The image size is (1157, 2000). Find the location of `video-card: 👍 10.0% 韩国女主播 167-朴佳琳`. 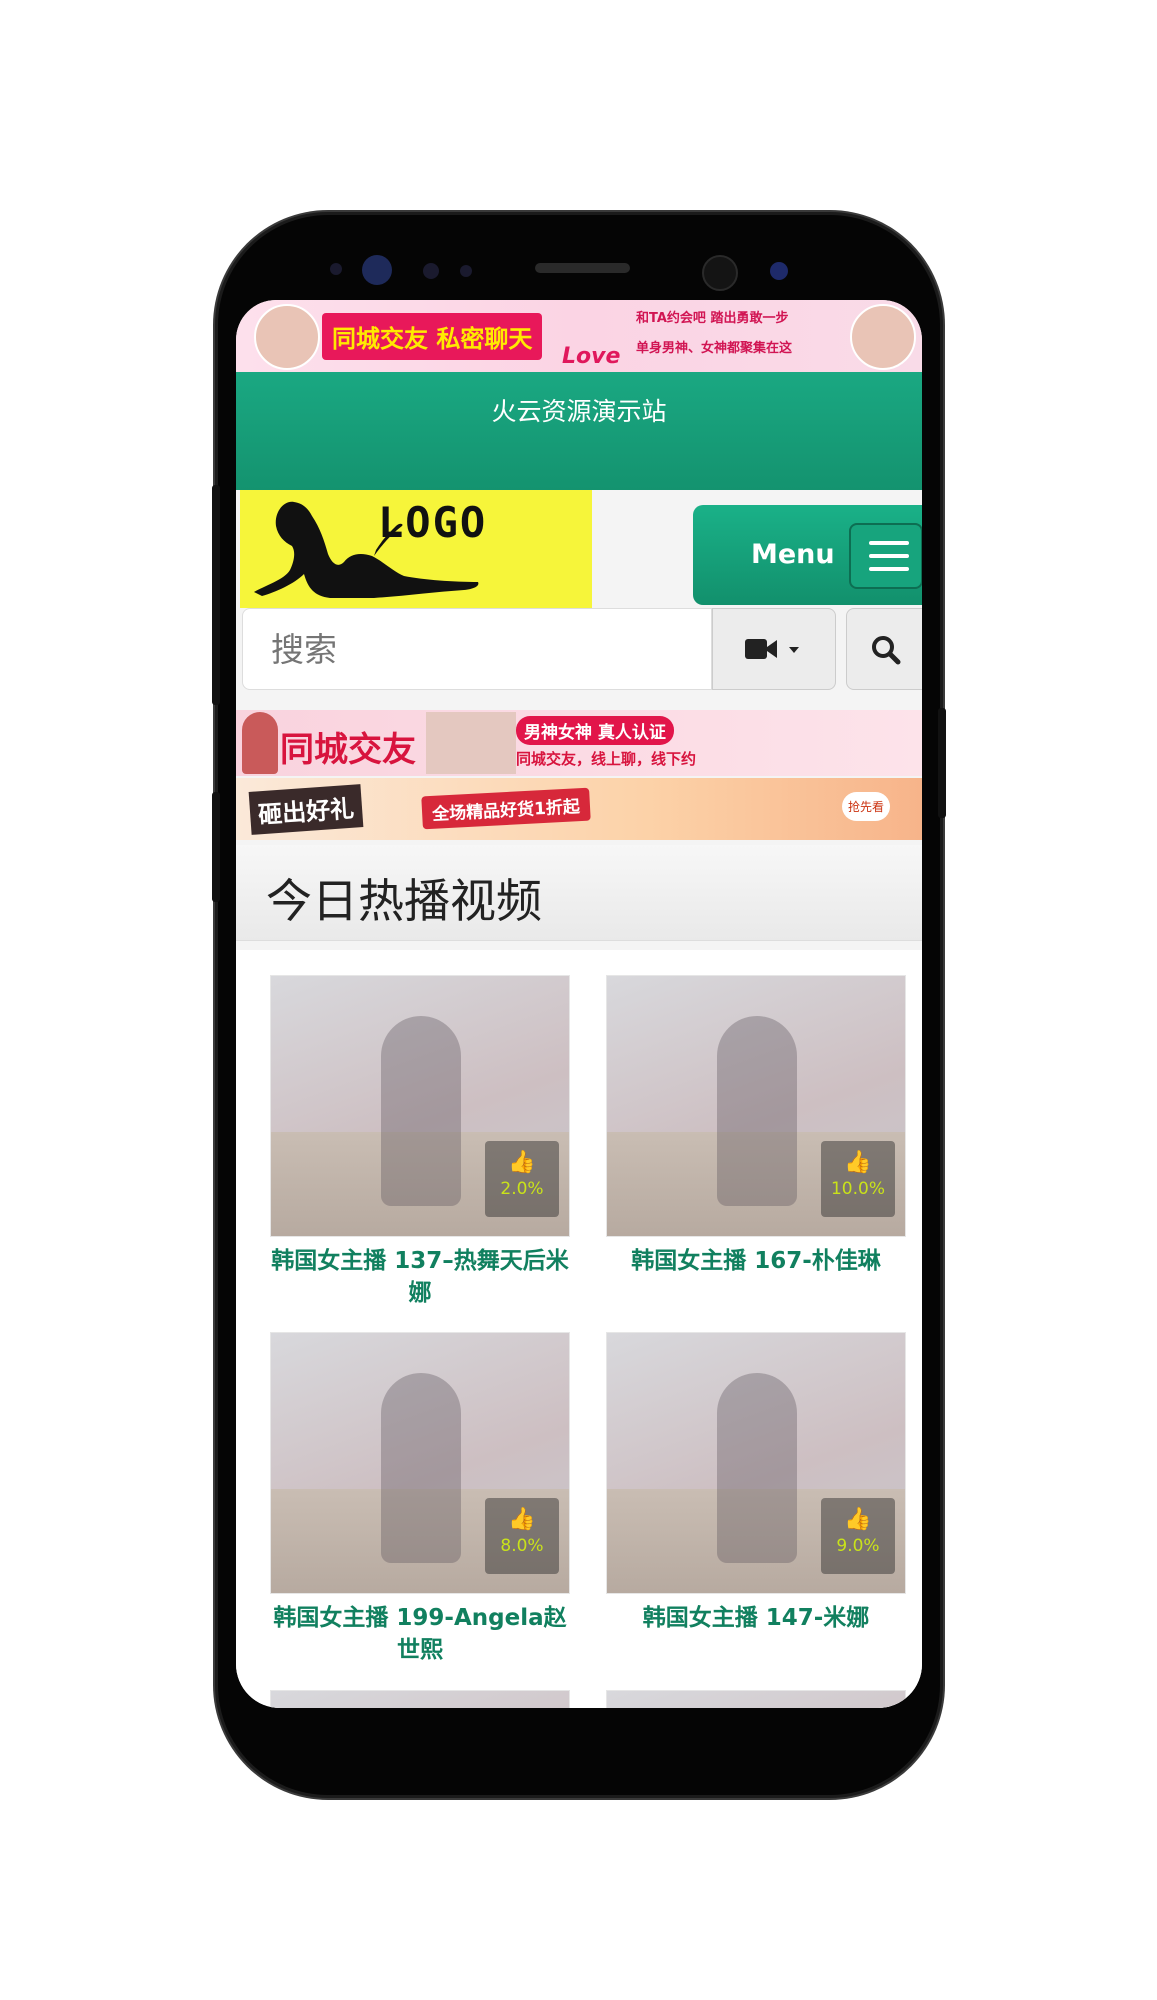

video-card: 👍 10.0% 韩国女主播 167-朴佳琳 is located at coordinates (756, 1126).